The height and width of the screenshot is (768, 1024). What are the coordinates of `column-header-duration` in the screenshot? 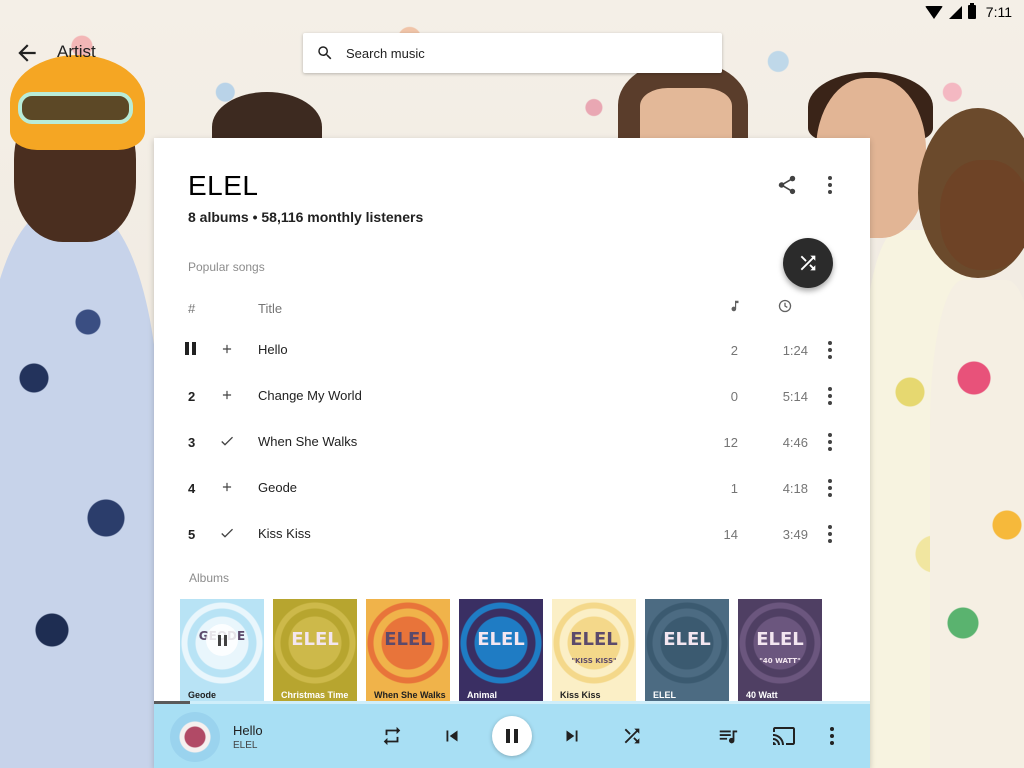 It's located at (785, 306).